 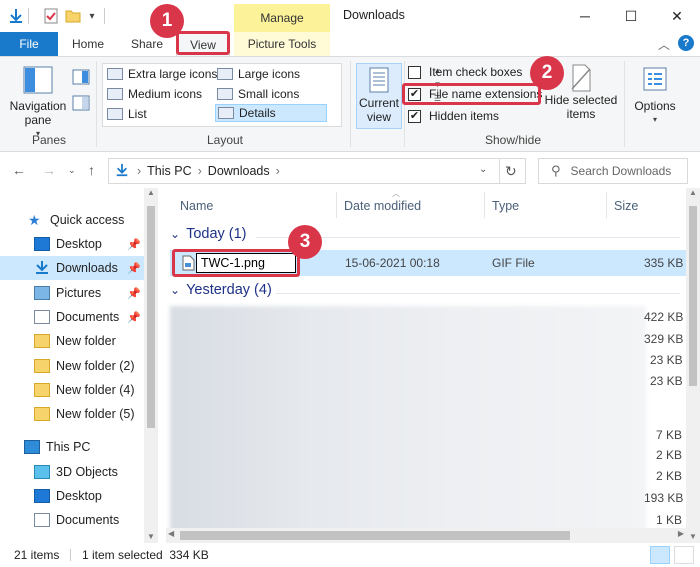 I want to click on nav-quick-access: ★ Quick access, so click(x=72, y=220).